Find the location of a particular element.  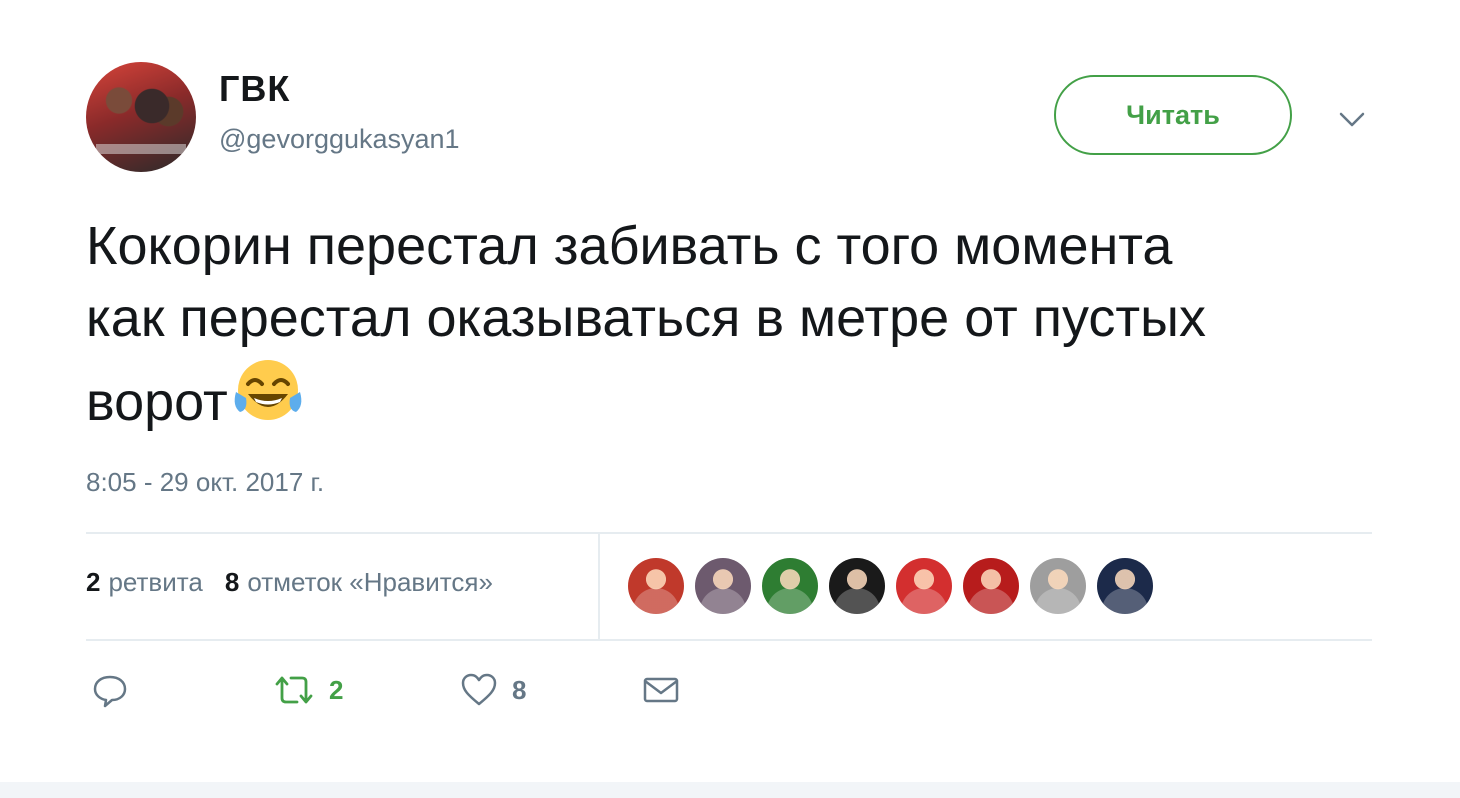

retweet-button: 2 is located at coordinates (308, 690).